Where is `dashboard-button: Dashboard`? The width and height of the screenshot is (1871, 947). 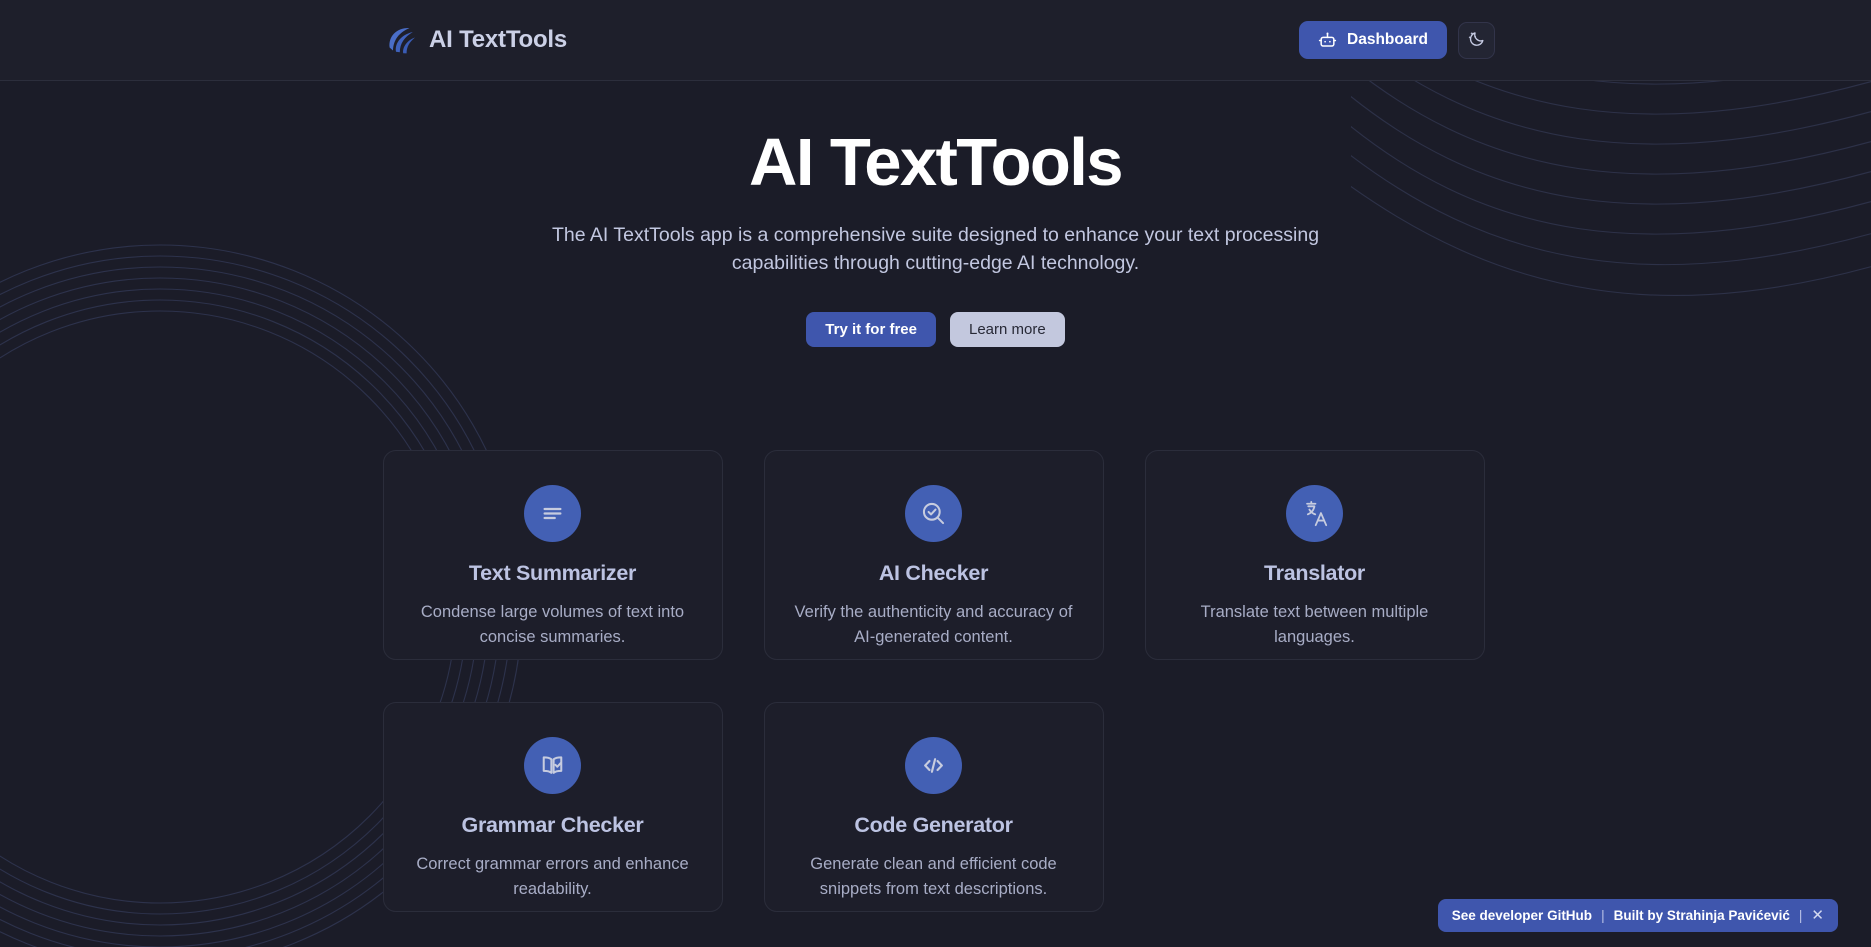 dashboard-button: Dashboard is located at coordinates (1373, 40).